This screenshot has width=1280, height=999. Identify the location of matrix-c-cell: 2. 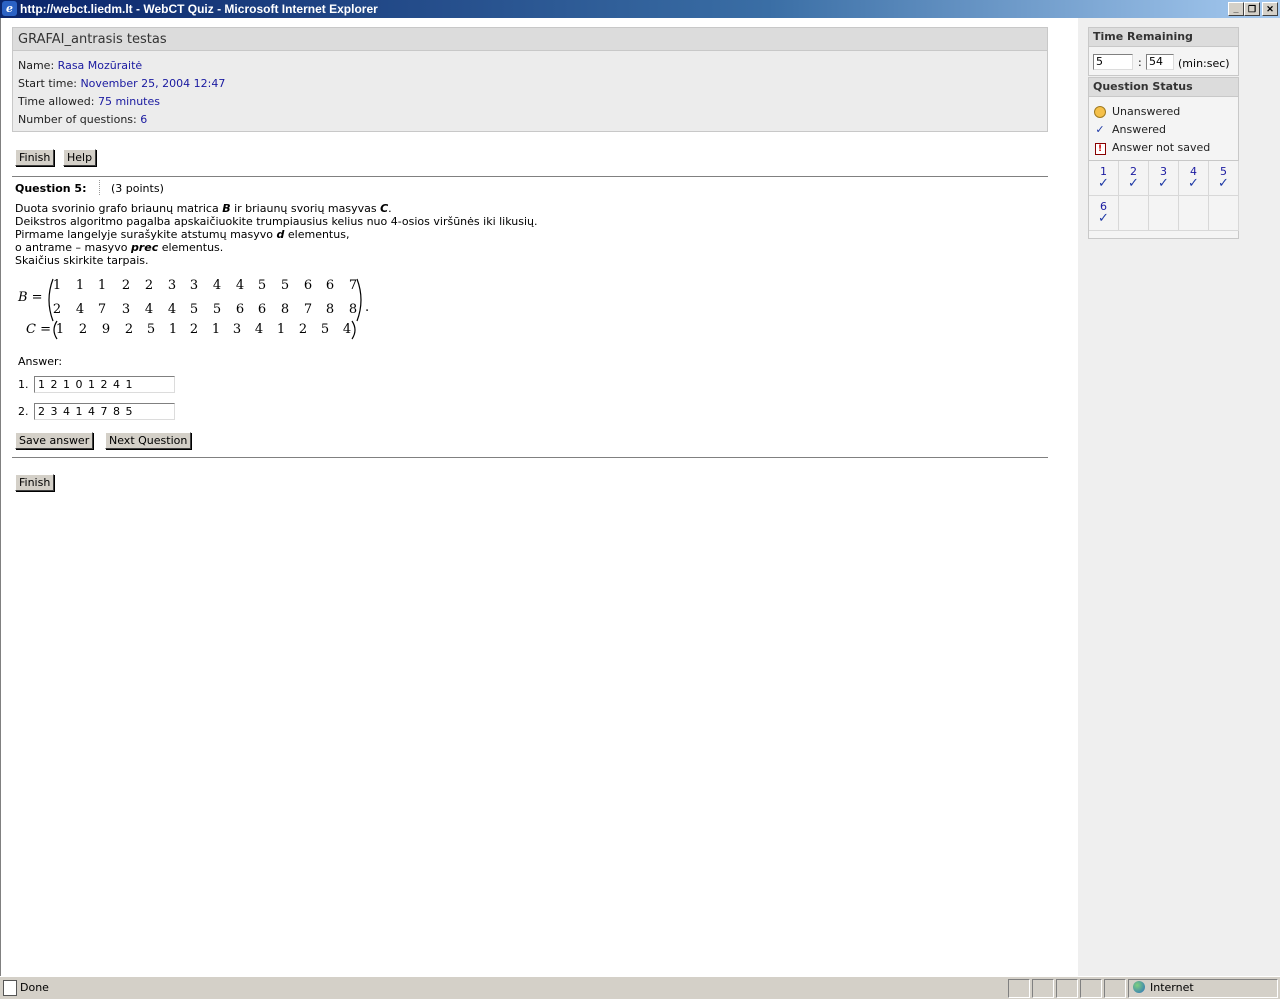
(194, 329).